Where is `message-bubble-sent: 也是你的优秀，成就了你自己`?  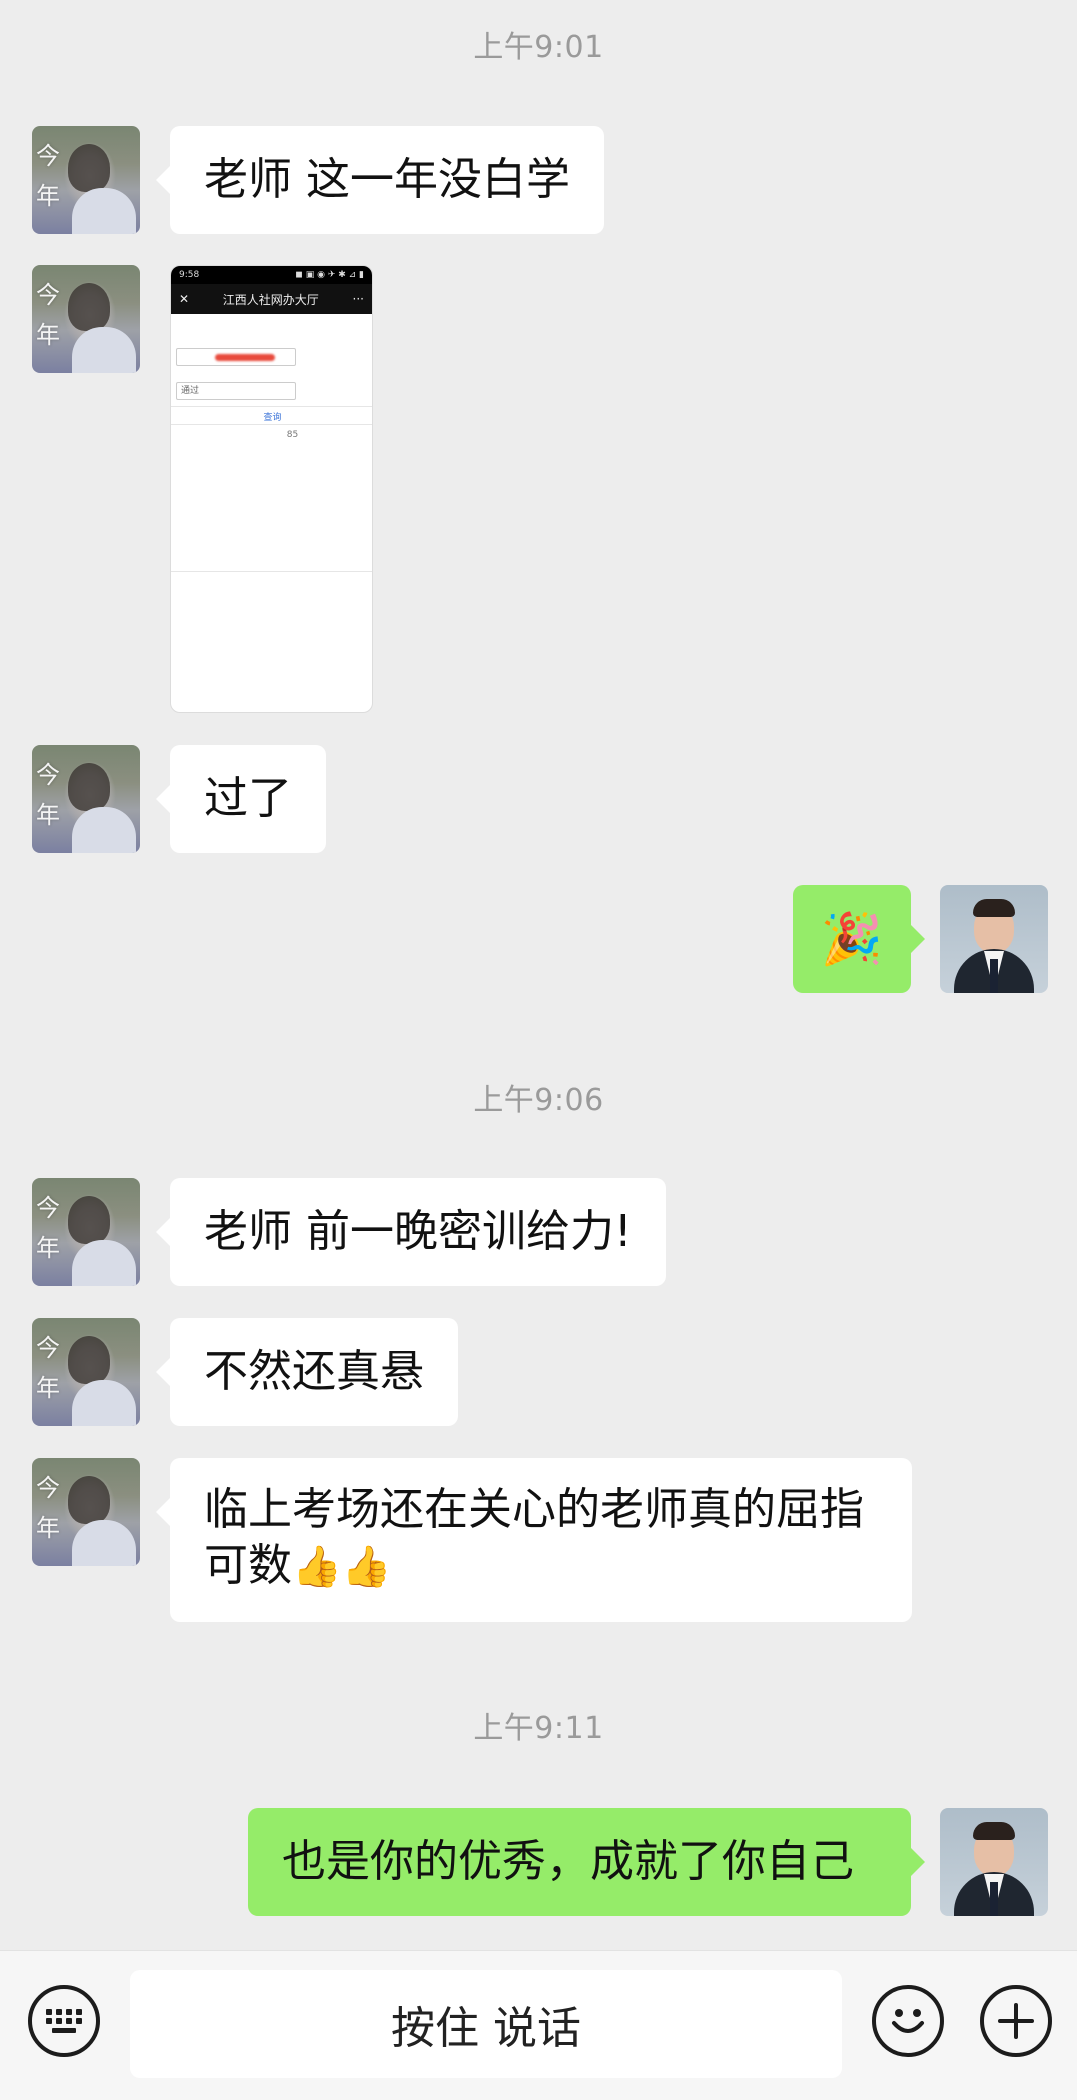
message-bubble-sent: 也是你的优秀，成就了你自己 is located at coordinates (586, 1862).